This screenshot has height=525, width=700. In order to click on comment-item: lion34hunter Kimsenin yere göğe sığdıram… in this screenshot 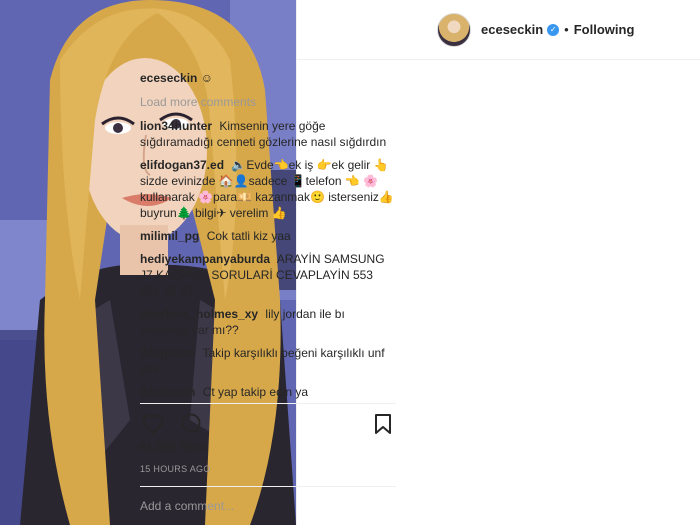, I will do `click(268, 134)`.